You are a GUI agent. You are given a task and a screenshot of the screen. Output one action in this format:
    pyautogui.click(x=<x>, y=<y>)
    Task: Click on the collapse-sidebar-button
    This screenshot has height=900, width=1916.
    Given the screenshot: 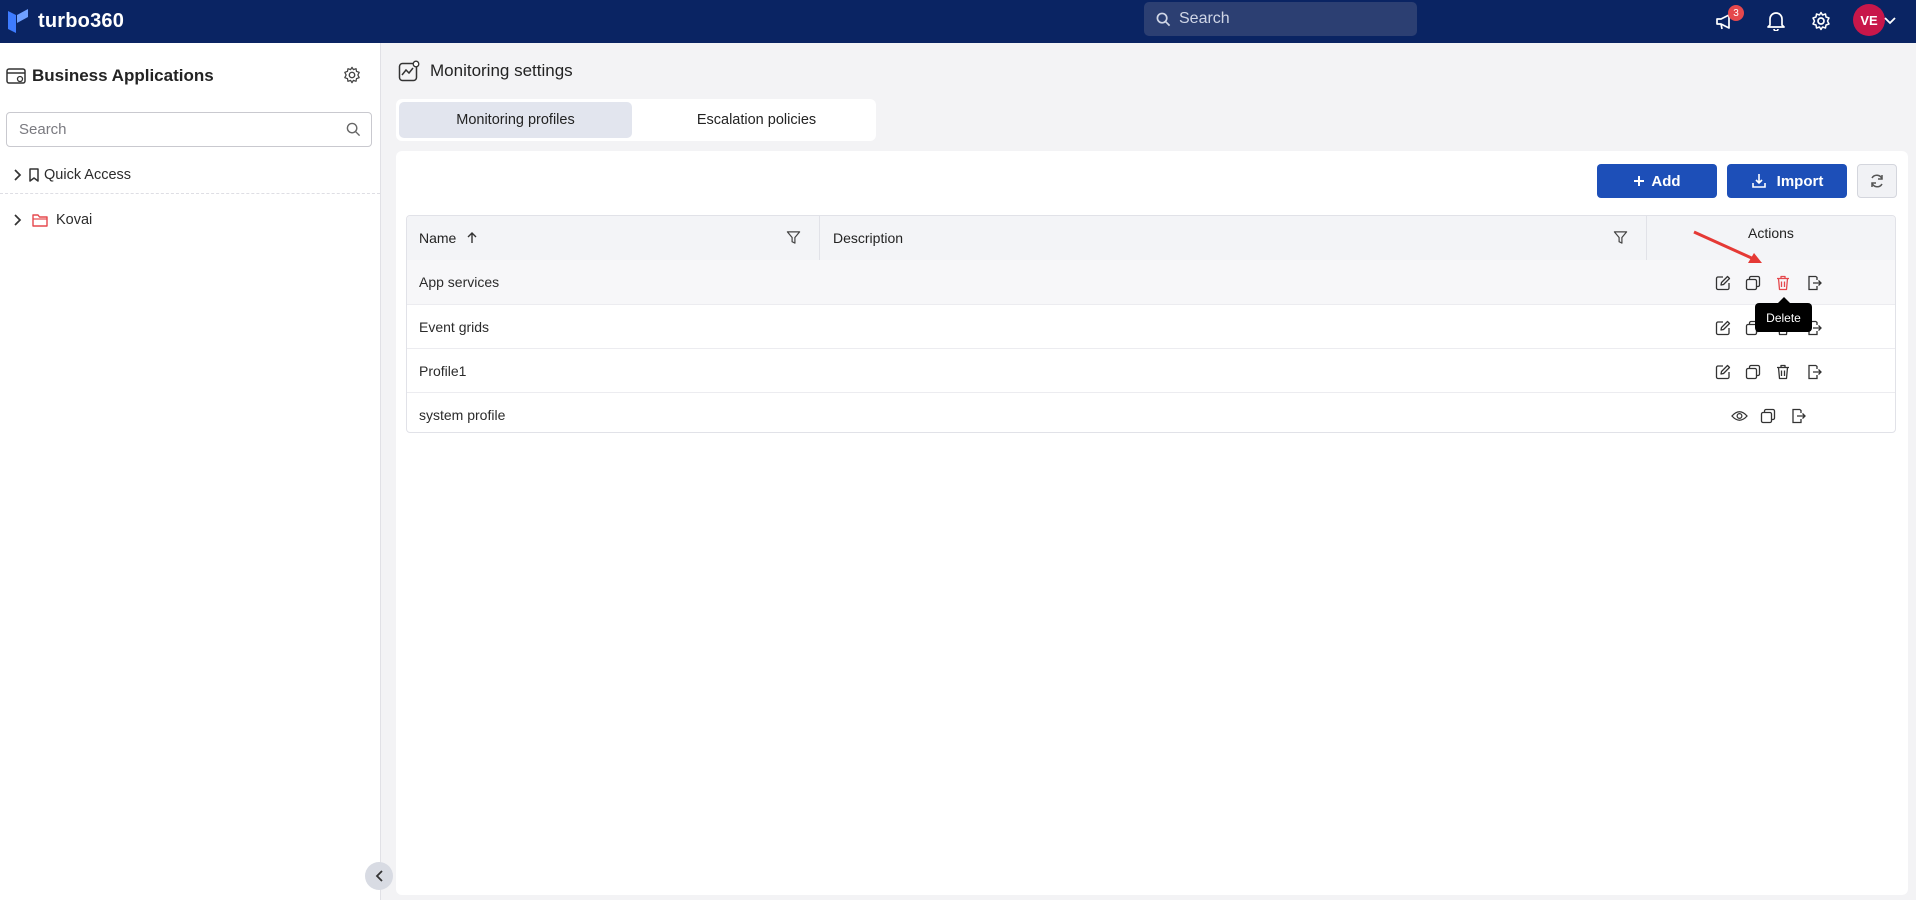 What is the action you would take?
    pyautogui.click(x=379, y=876)
    